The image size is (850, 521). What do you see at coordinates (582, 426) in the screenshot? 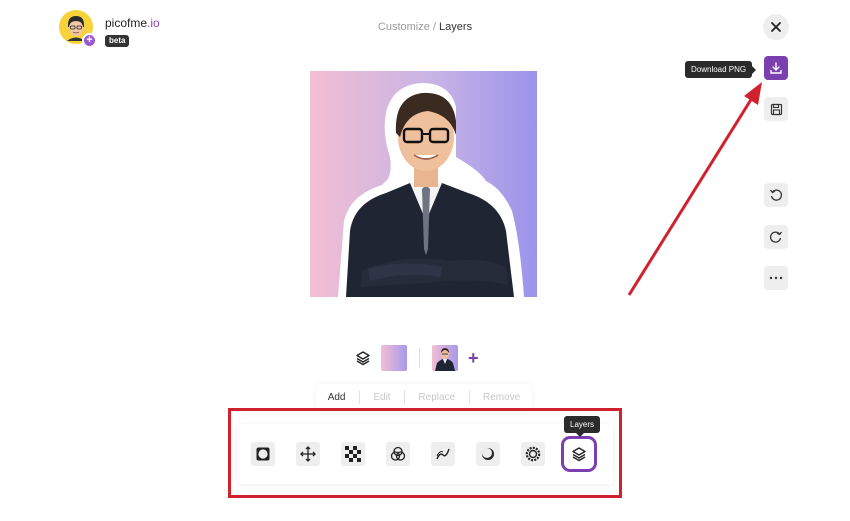
I see `layers-tooltip: Layers` at bounding box center [582, 426].